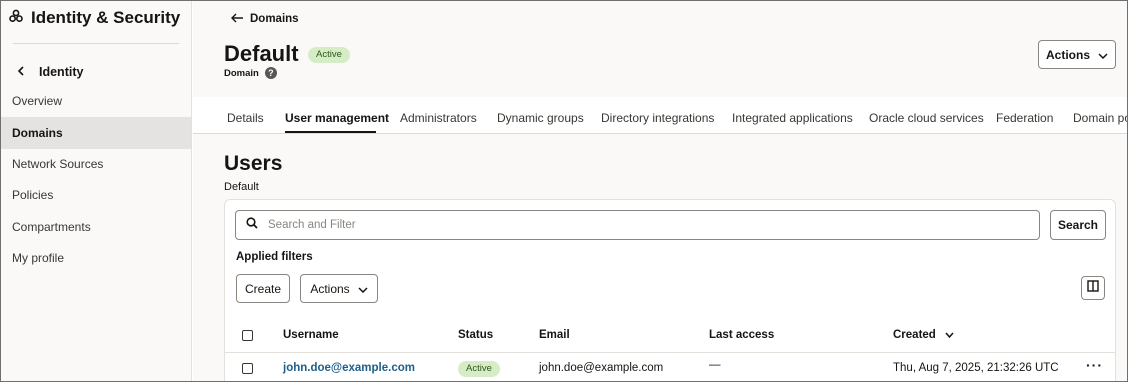 This screenshot has height=382, width=1128. I want to click on back-to-identity-link: Identity, so click(50, 72).